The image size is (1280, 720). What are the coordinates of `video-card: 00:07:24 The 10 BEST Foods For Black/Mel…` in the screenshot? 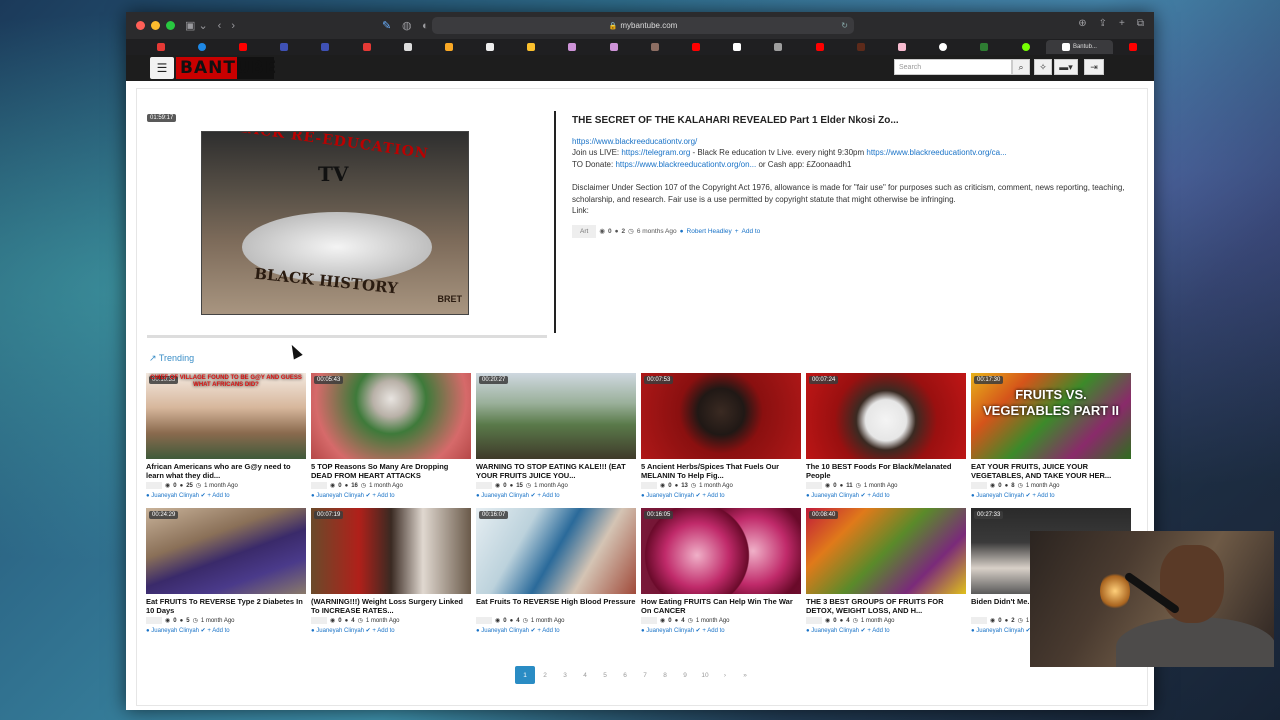 It's located at (886, 436).